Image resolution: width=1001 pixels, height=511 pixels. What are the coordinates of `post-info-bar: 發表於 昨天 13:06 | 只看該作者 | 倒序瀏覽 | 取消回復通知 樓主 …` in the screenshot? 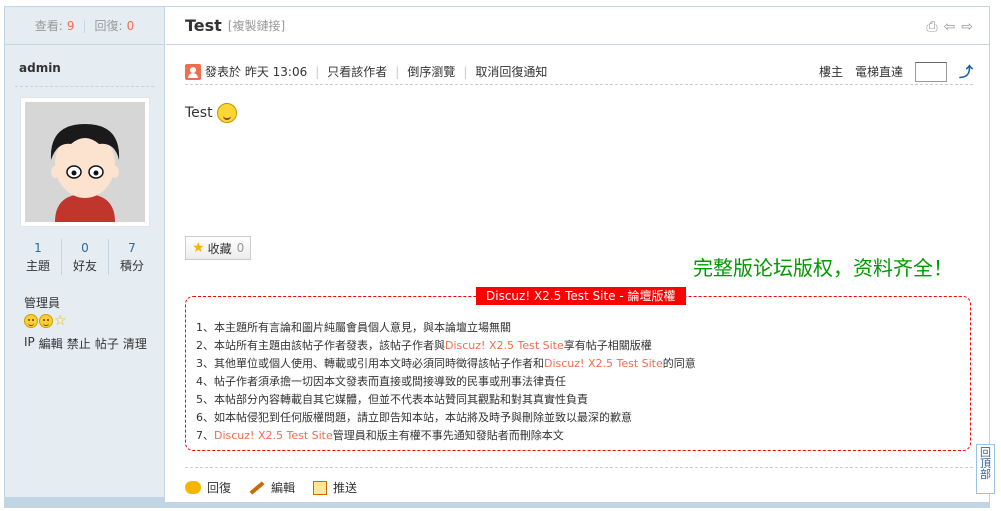 It's located at (579, 72).